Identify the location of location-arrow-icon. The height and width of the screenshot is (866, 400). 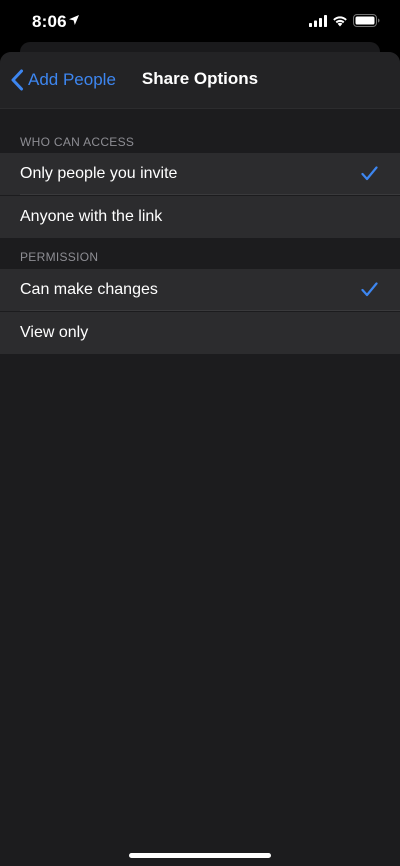
(74, 20).